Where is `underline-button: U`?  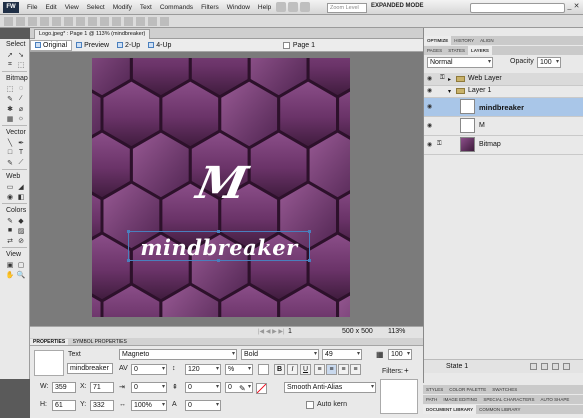 underline-button: U is located at coordinates (305, 369).